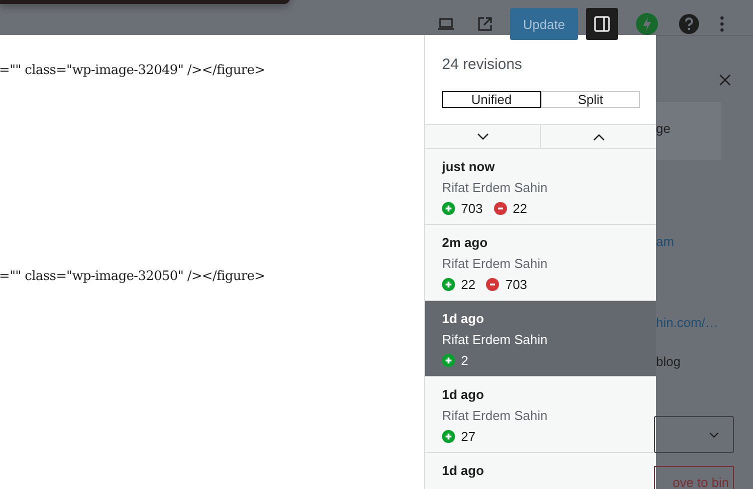 The image size is (753, 489). Describe the element at coordinates (598, 136) in the screenshot. I see `chevron-up-icon` at that location.